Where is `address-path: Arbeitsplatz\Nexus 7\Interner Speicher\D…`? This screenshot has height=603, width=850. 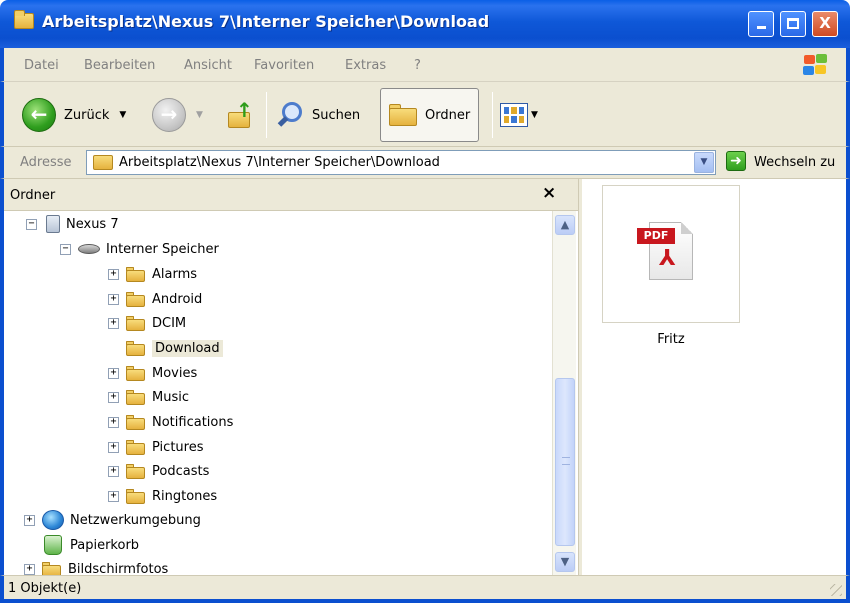
address-path: Arbeitsplatz\Nexus 7\Interner Speicher\D… is located at coordinates (279, 162).